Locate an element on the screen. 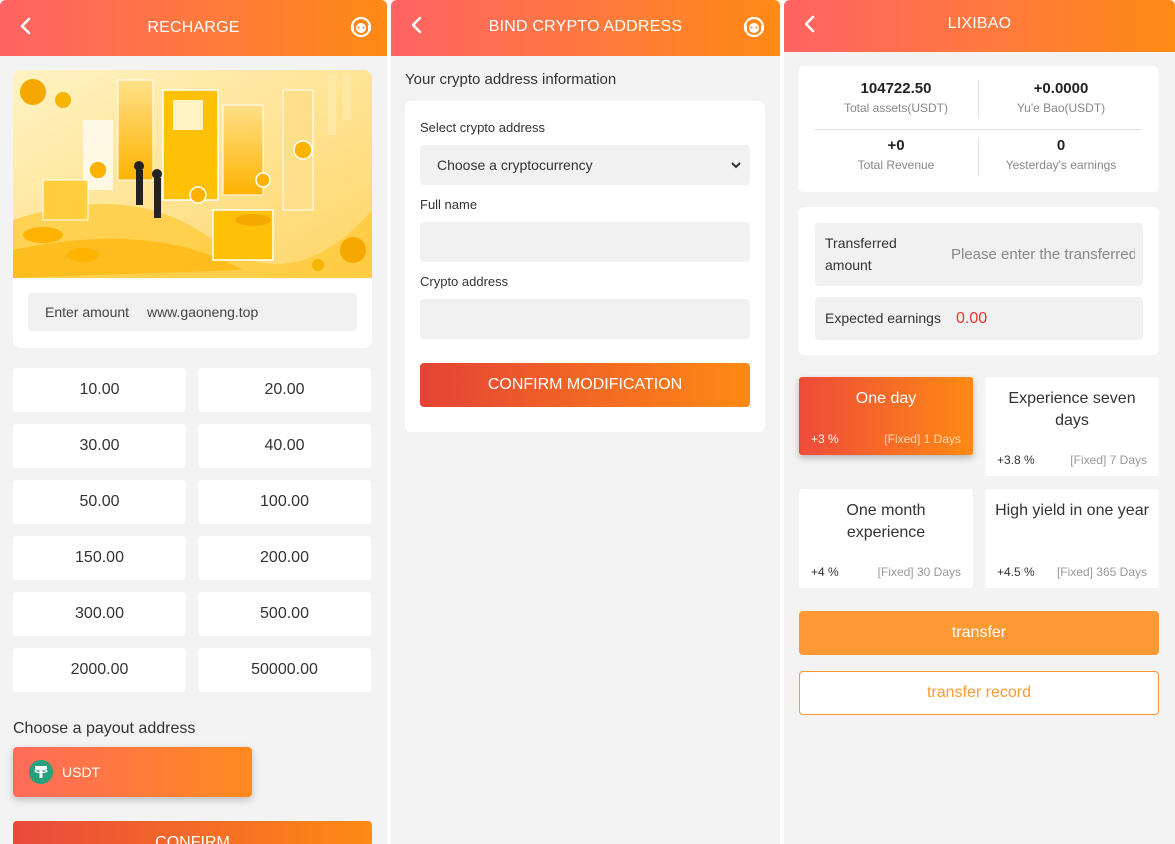 Image resolution: width=1175 pixels, height=844 pixels. expected-earnings-row: Expected earnings 0.00 is located at coordinates (979, 318).